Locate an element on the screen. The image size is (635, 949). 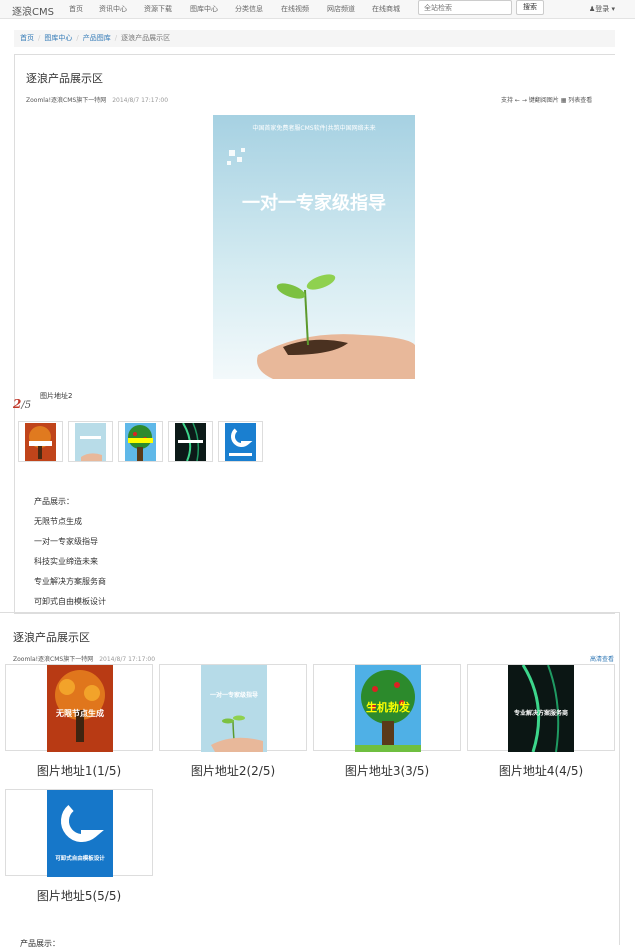
description-line: 可卸式自由模板设计 is located at coordinates (70, 601).